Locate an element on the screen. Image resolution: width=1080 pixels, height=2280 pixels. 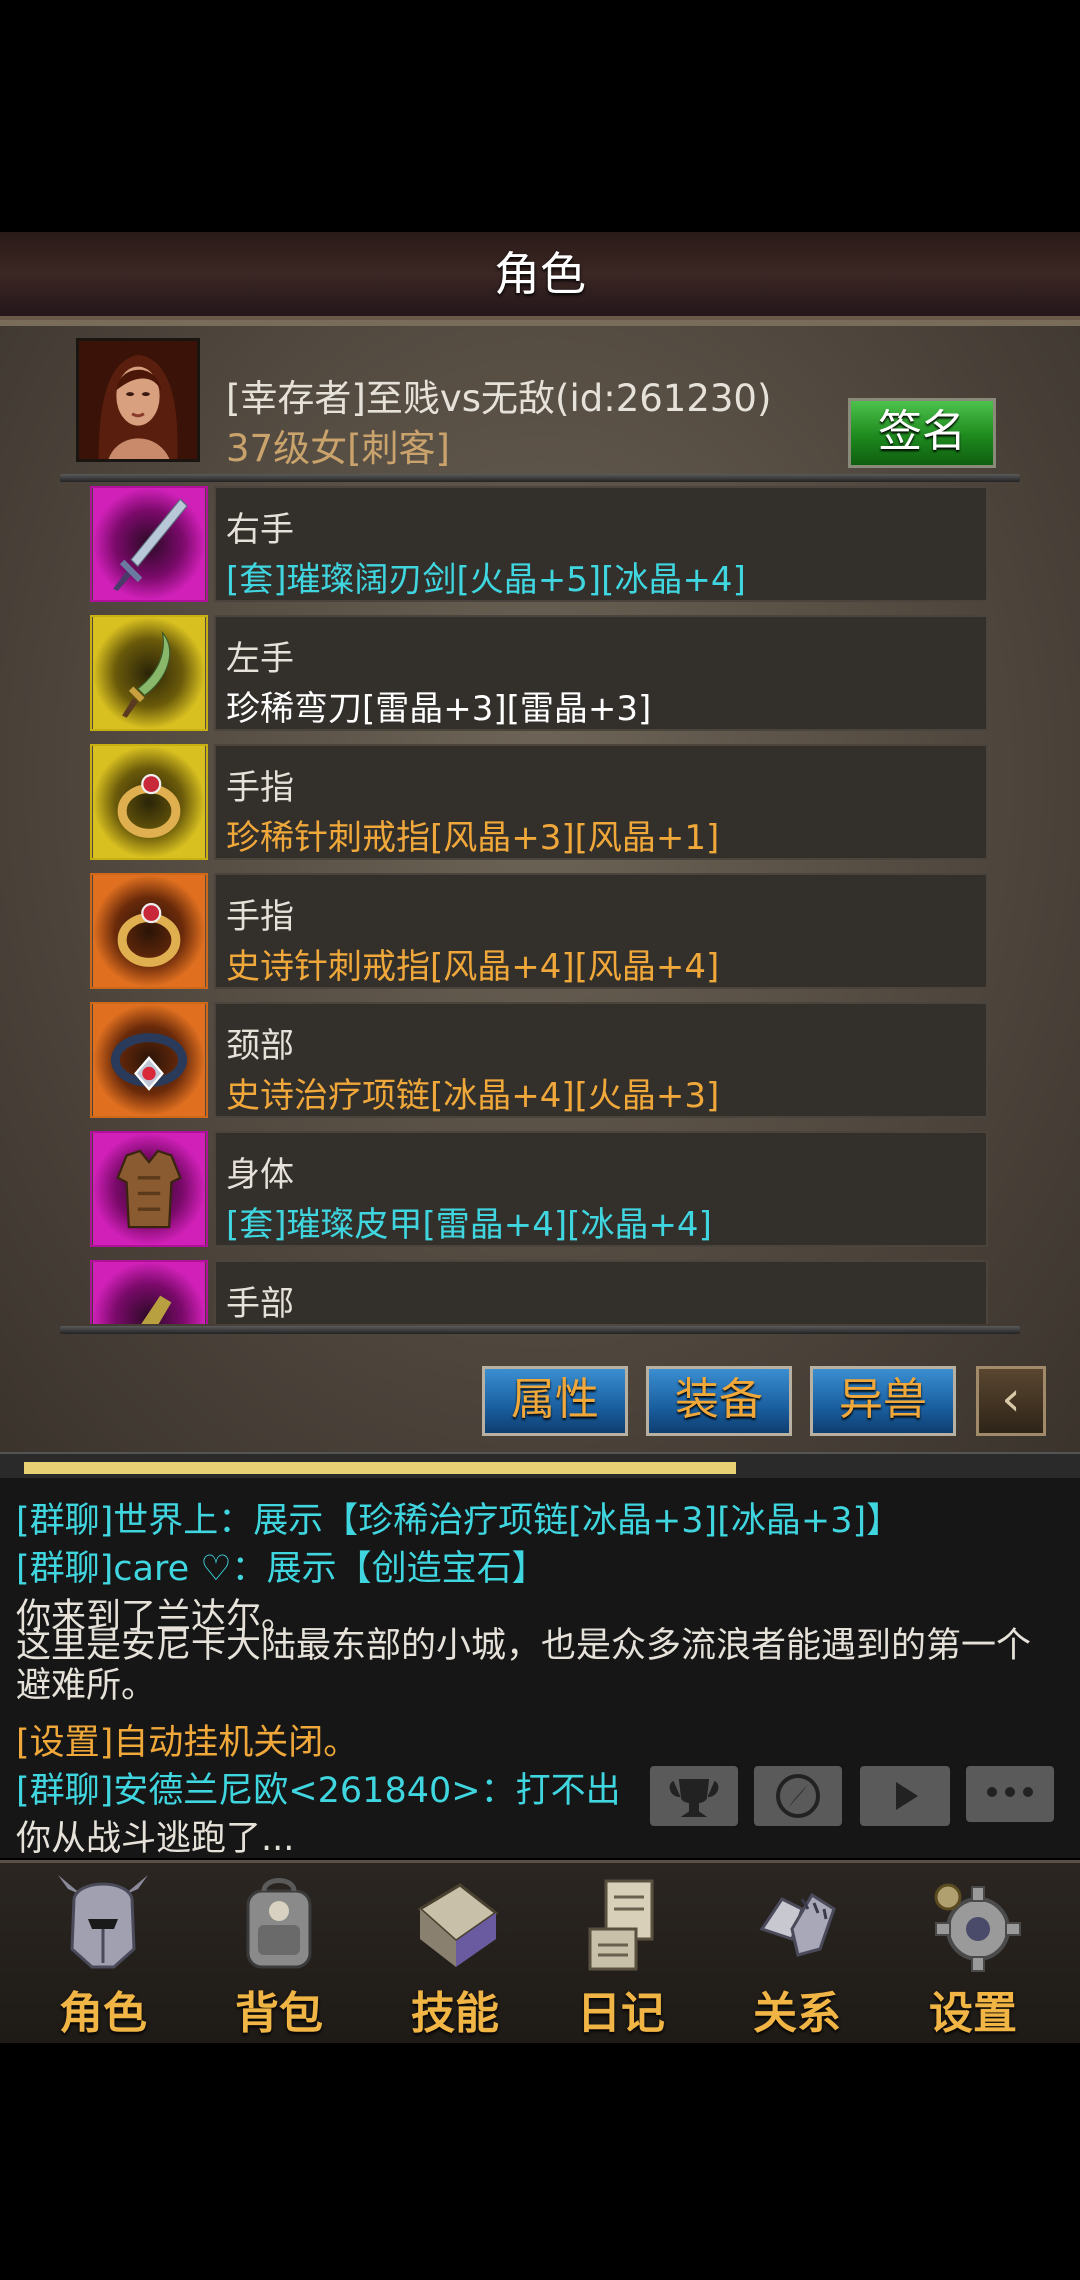
nav-label: 设置 is located at coordinates (973, 2013).